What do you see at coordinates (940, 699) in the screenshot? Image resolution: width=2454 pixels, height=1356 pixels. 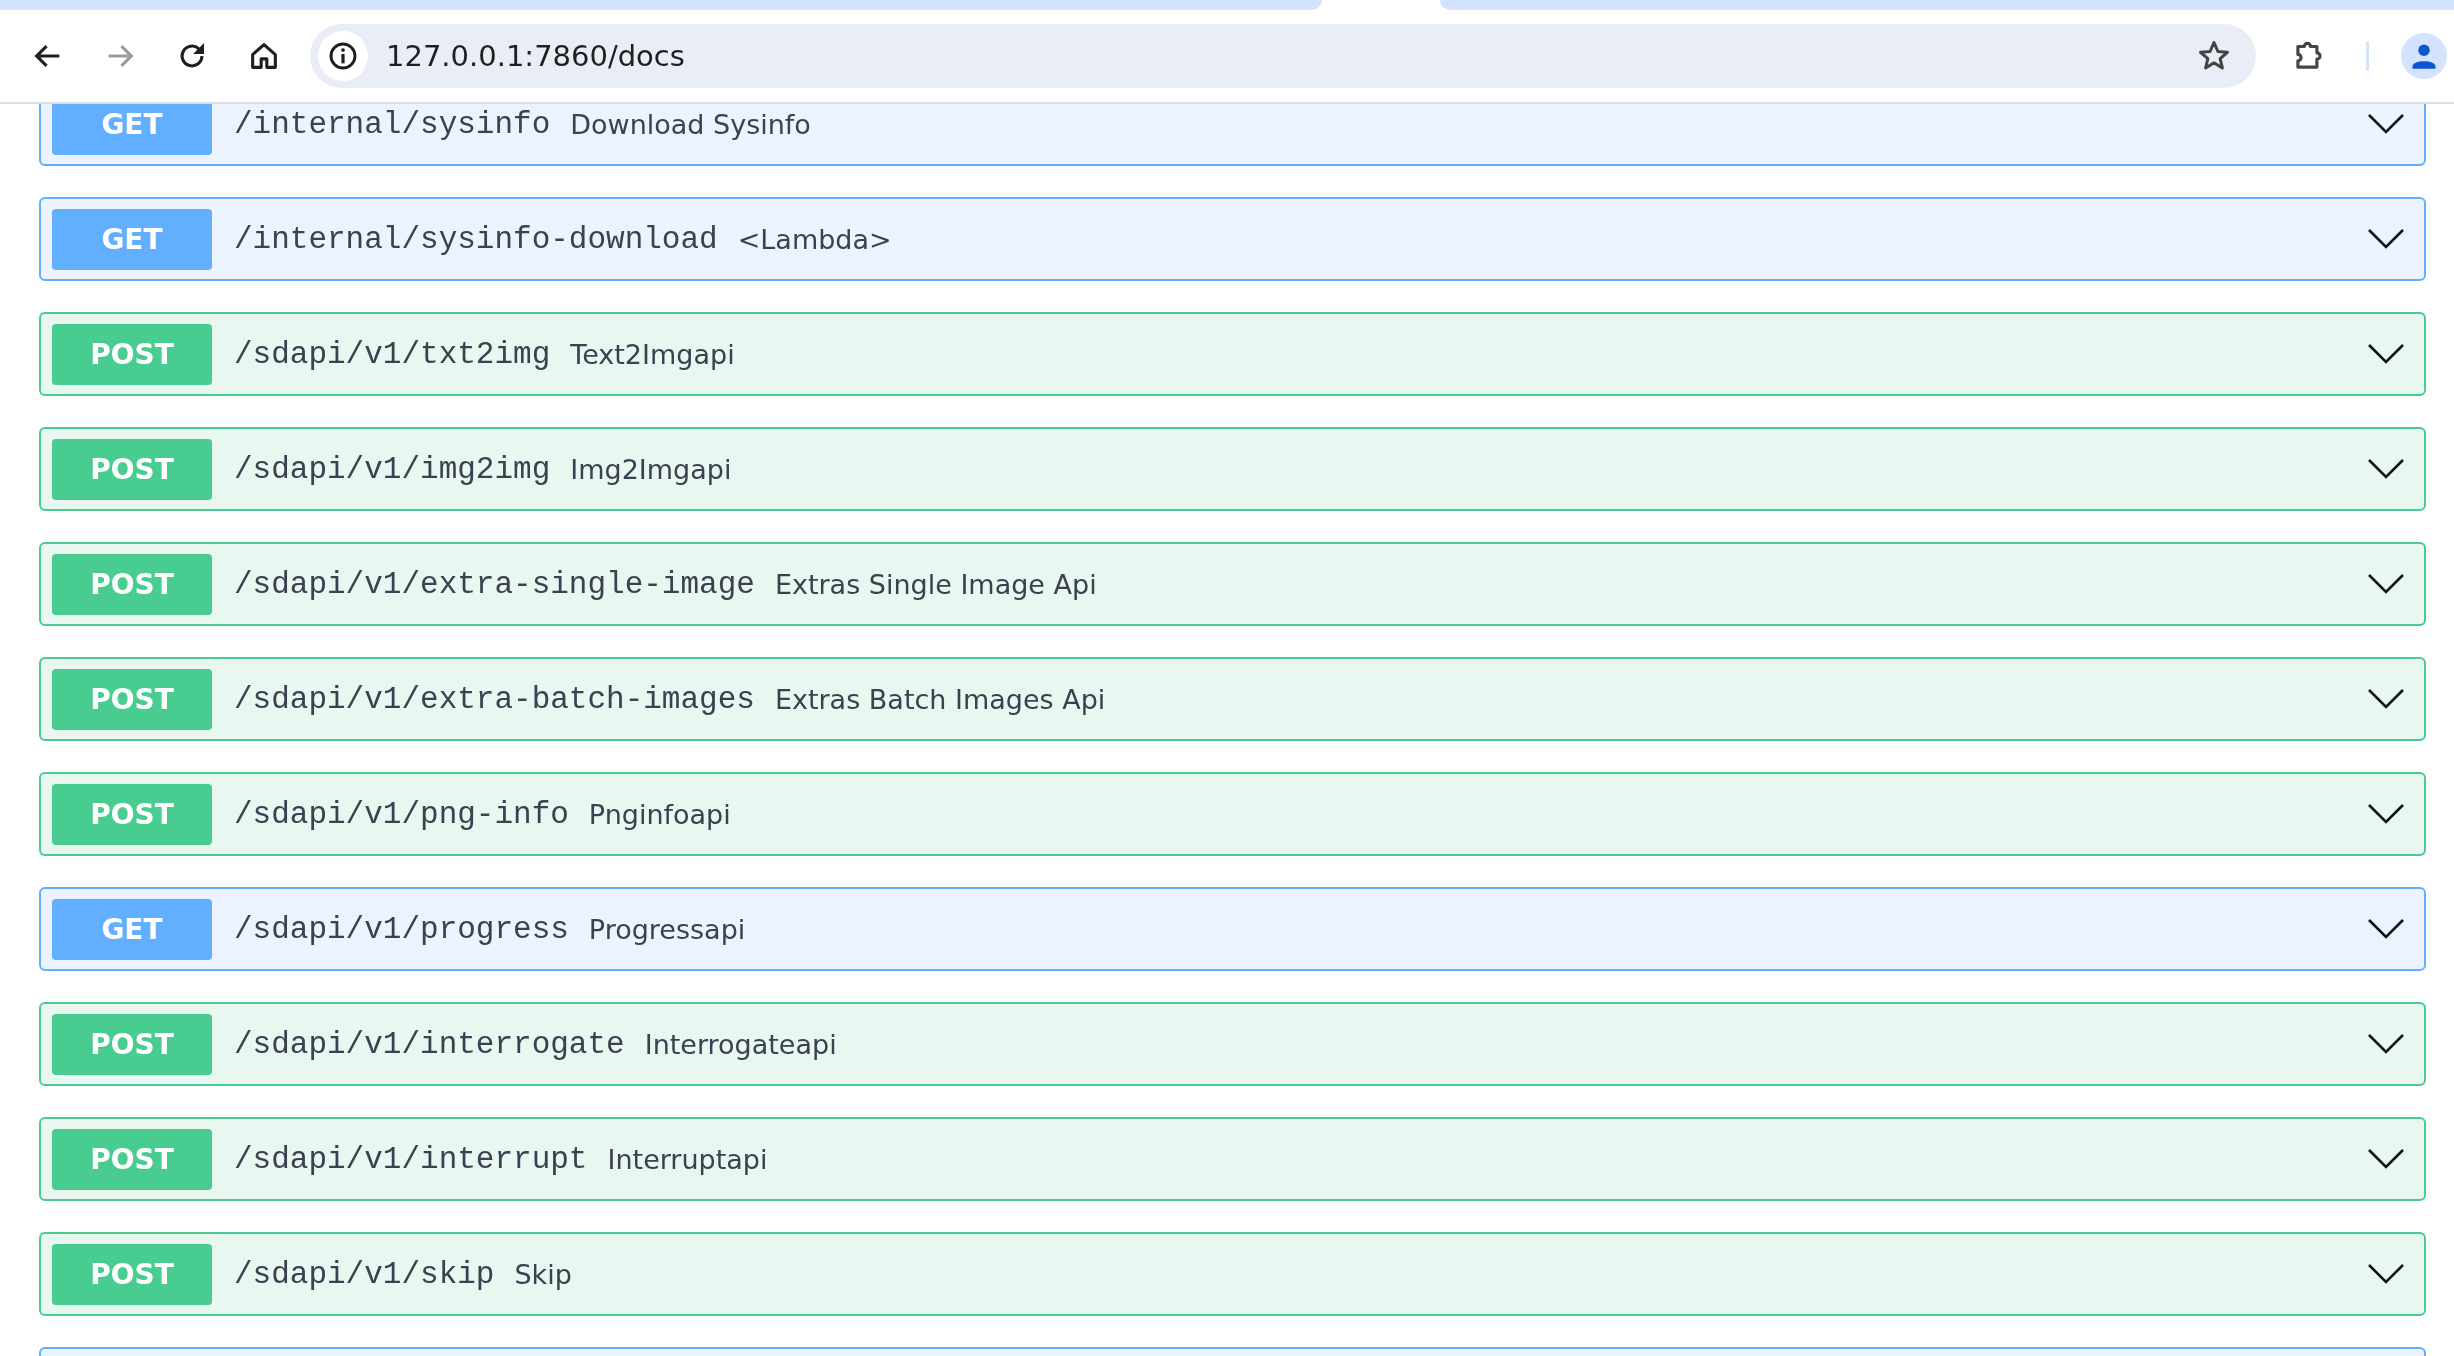 I see `endpoint-summary: Extras Batch Images Api` at bounding box center [940, 699].